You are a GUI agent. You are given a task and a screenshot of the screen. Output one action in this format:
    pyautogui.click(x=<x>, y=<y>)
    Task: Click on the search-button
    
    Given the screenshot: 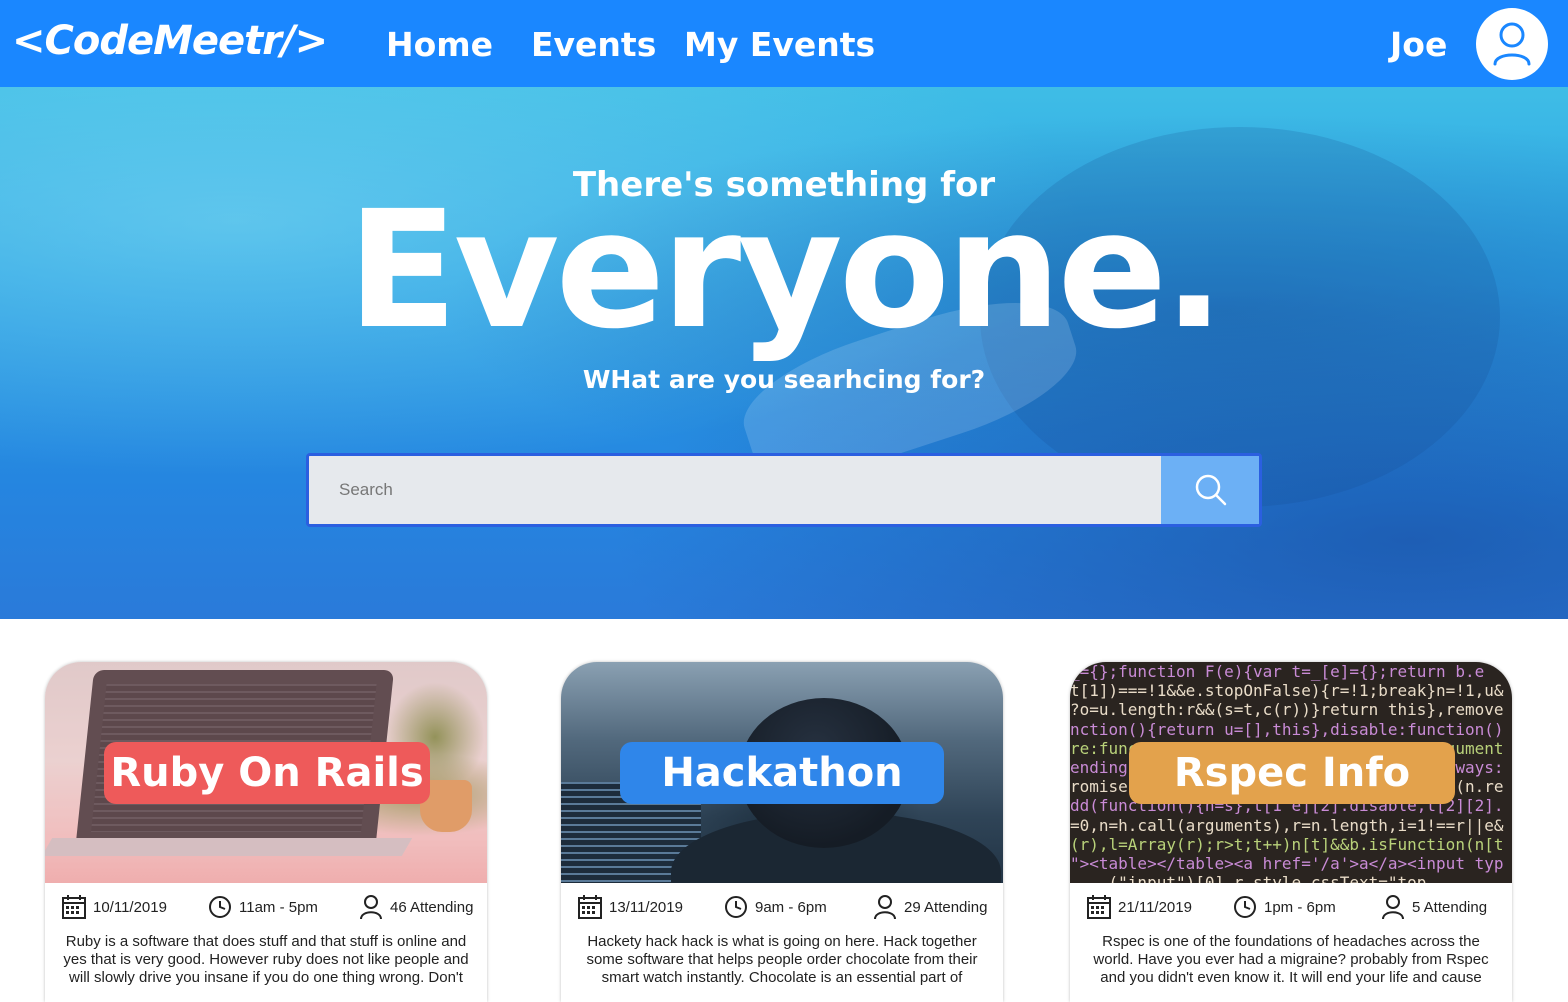 What is the action you would take?
    pyautogui.click(x=1210, y=490)
    